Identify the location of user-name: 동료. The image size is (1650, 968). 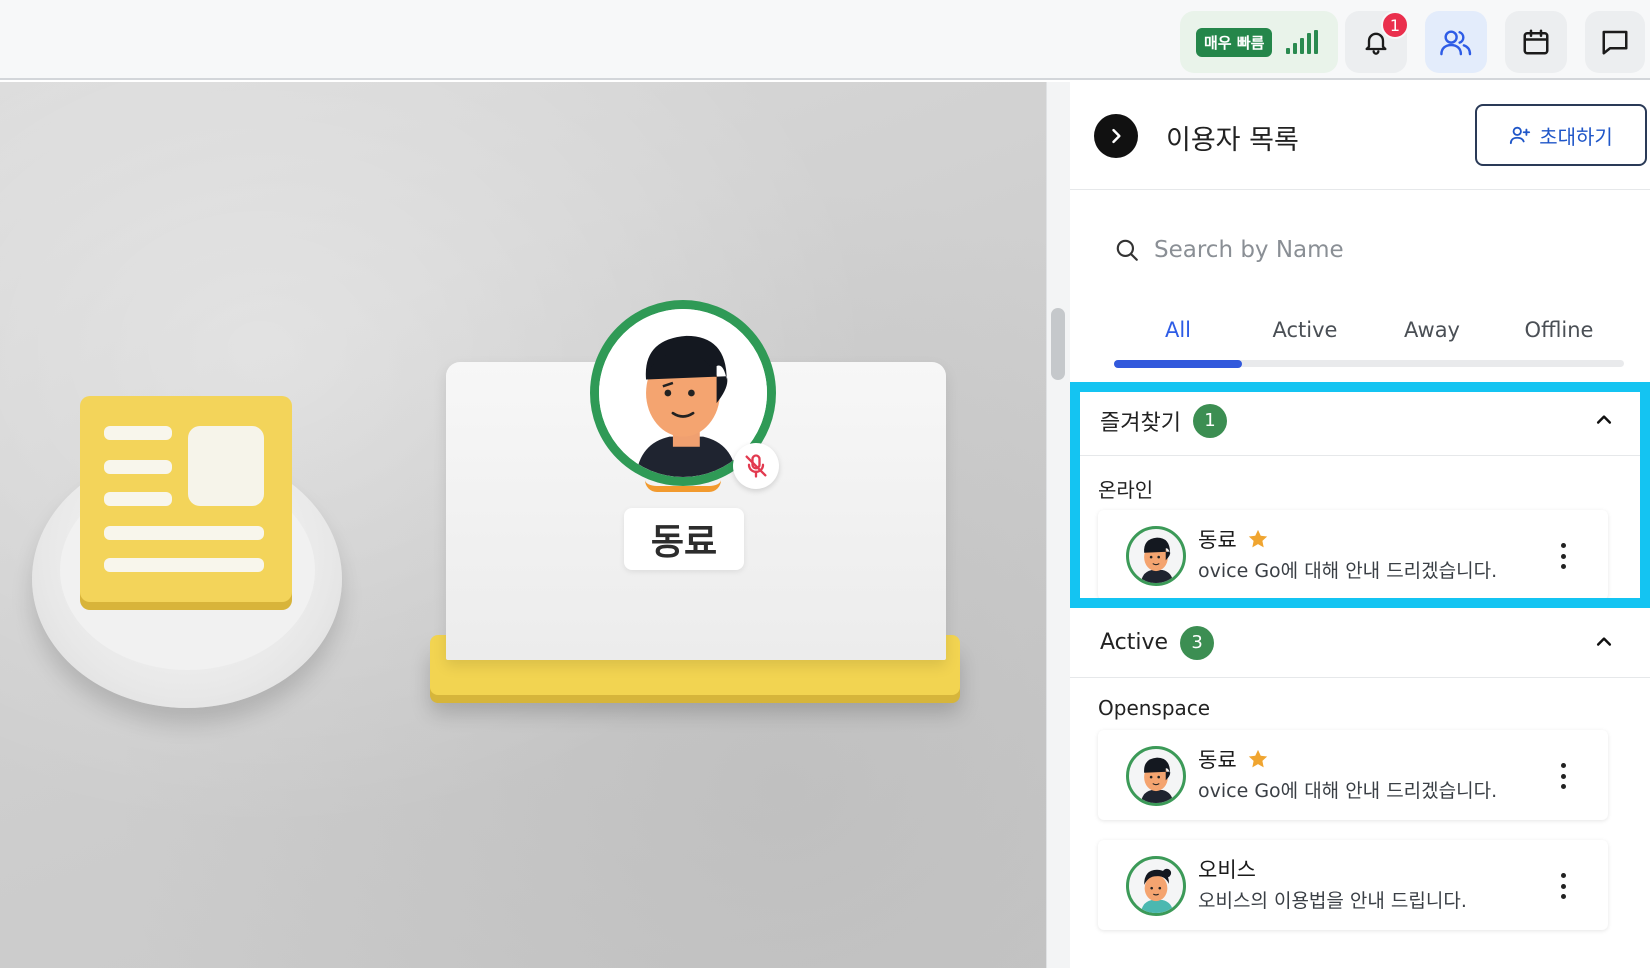
(1233, 759).